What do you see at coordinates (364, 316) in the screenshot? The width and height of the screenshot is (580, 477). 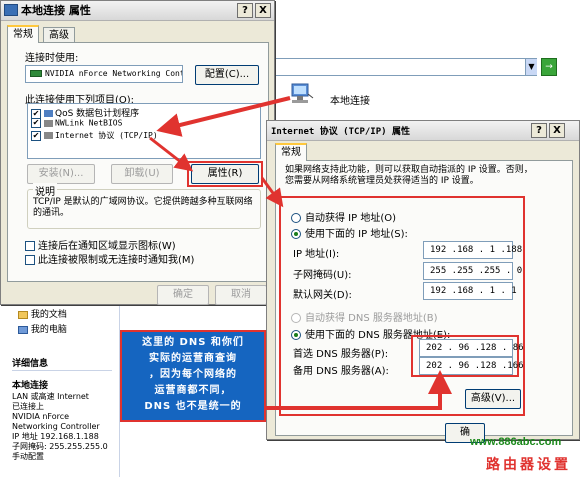 I see `auto-dns-option: 自动获得 DNS 服务器地址(B)` at bounding box center [364, 316].